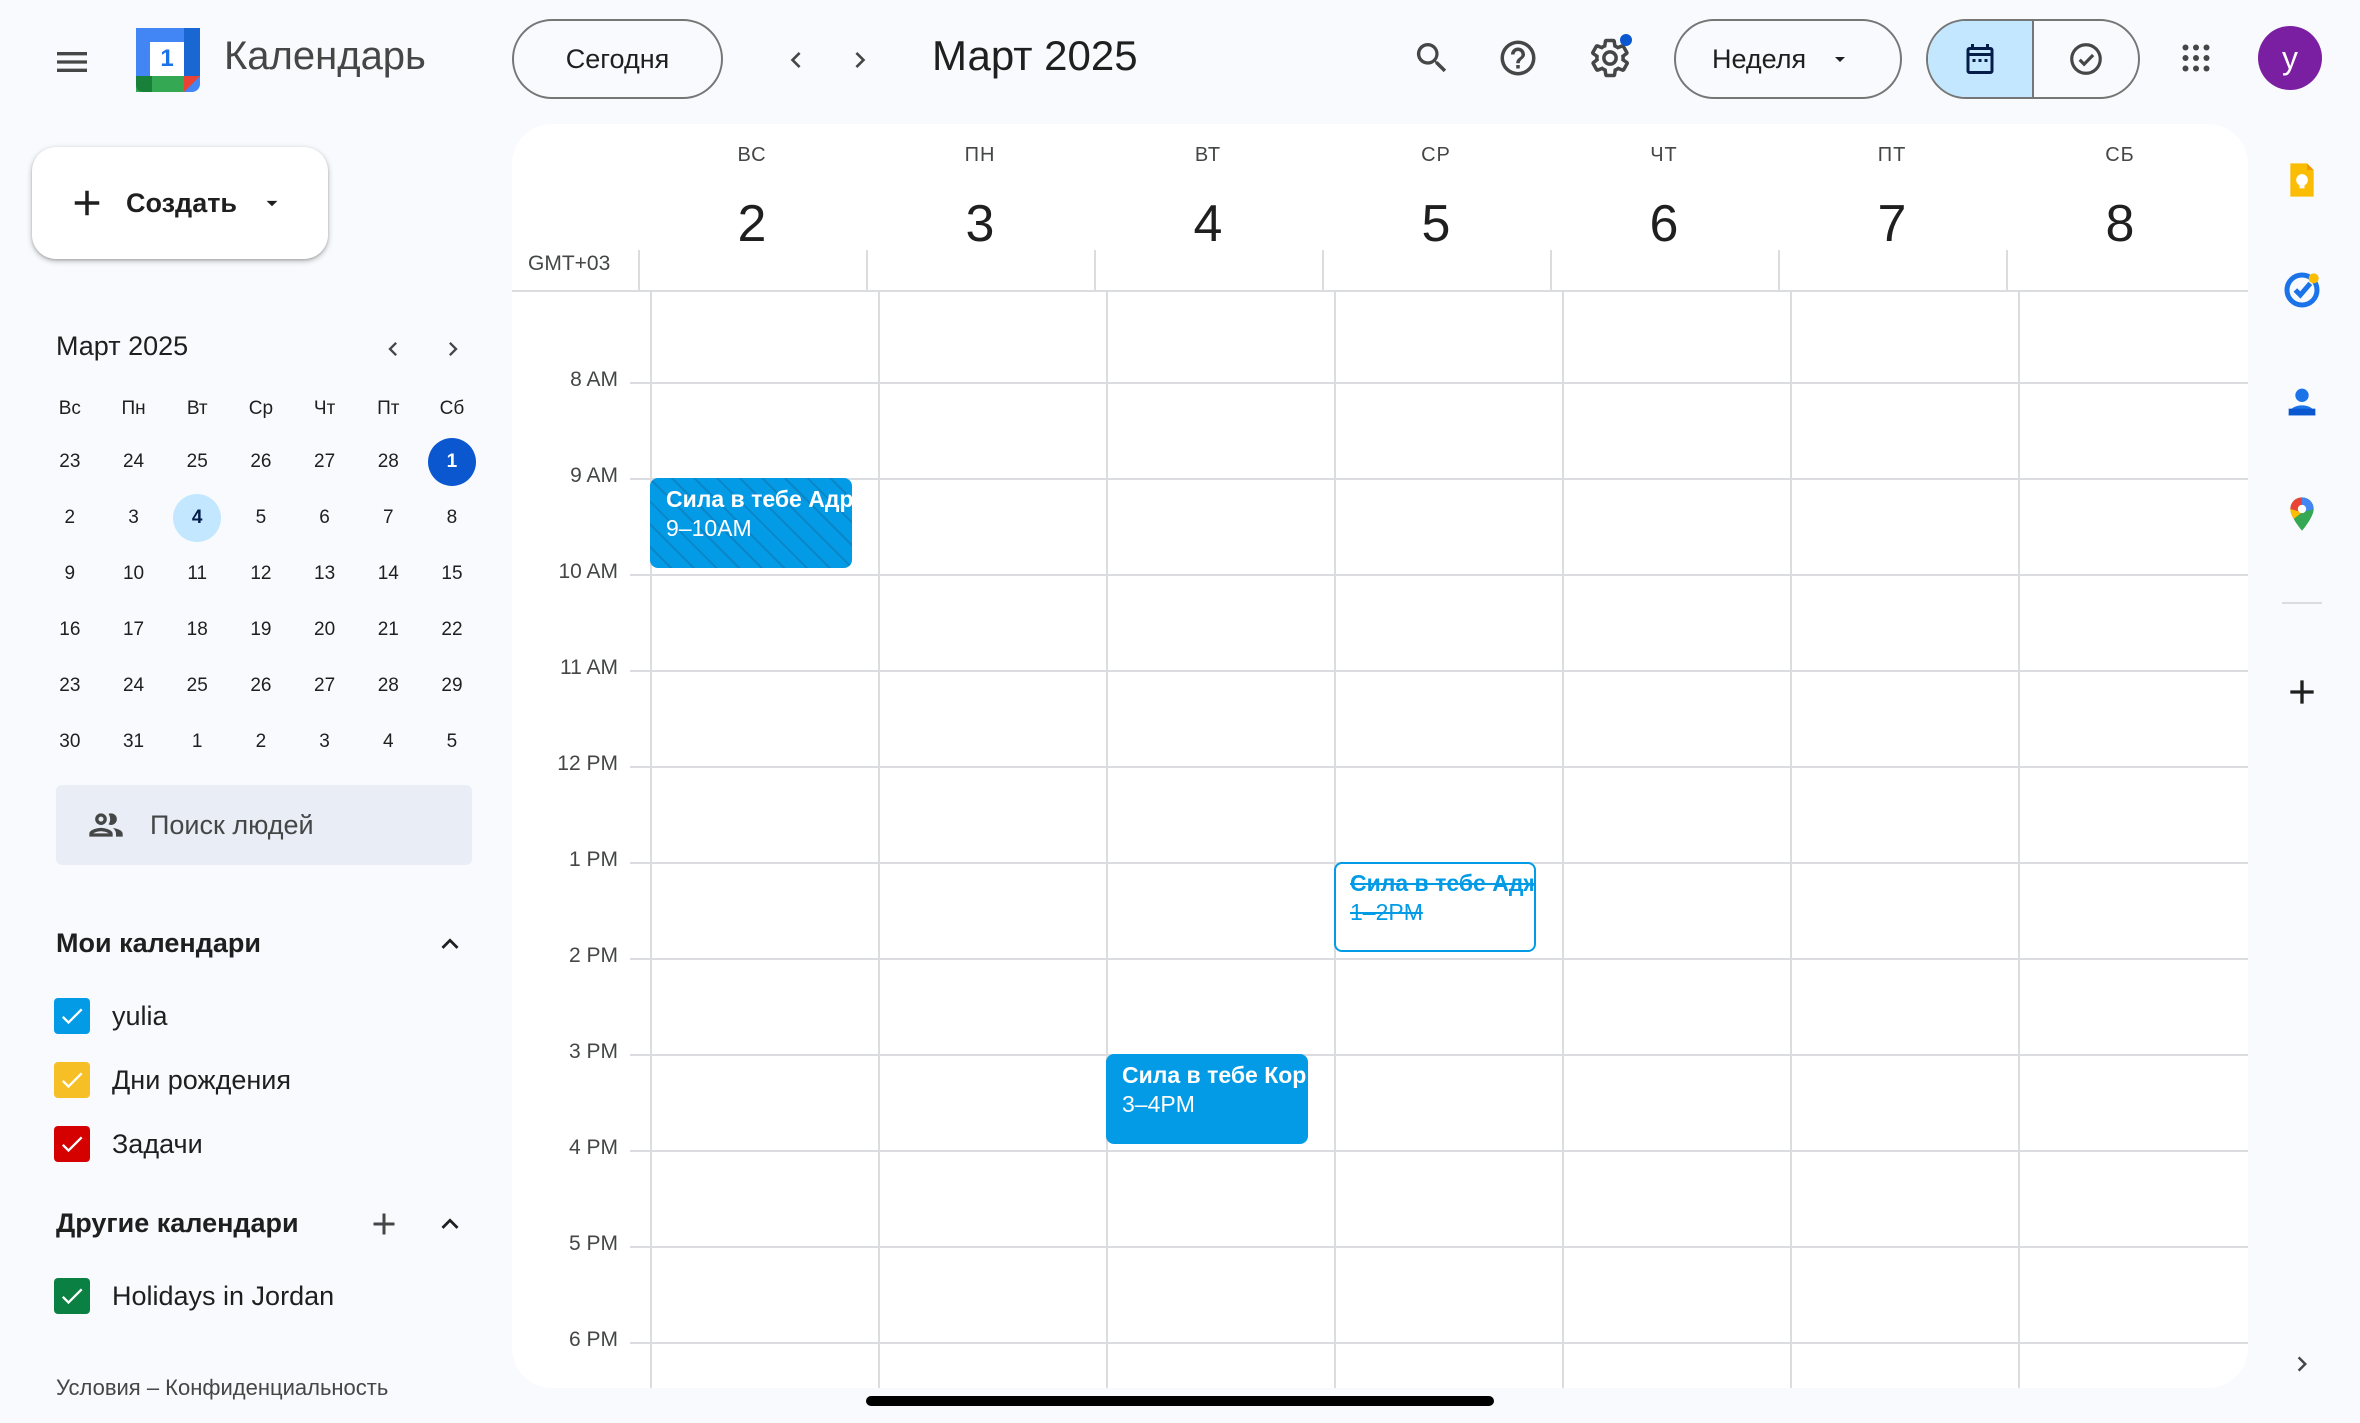 This screenshot has width=2360, height=1423. What do you see at coordinates (2302, 1364) in the screenshot?
I see `expand-side-panel-button` at bounding box center [2302, 1364].